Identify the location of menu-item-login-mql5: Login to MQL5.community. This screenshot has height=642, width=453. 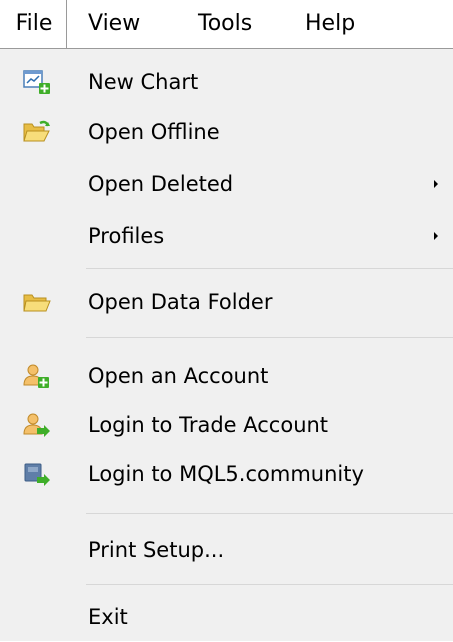
(226, 474).